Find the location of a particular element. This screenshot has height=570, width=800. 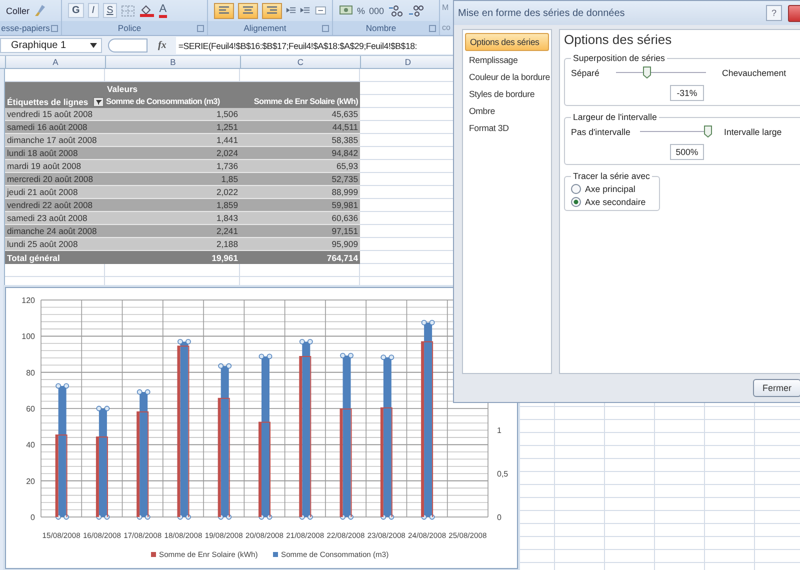

row-label: dimanche 17 août 2008 is located at coordinates (52, 140).